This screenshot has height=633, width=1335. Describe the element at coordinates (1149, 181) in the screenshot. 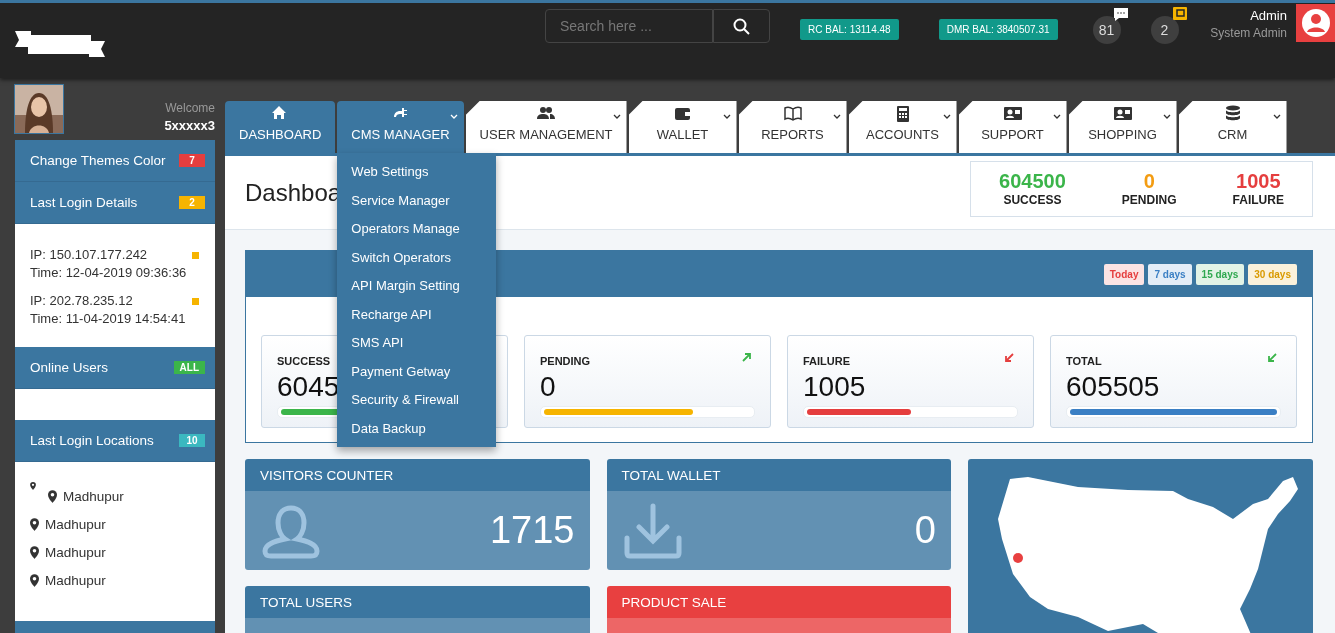

I see `summary-value: 0` at that location.